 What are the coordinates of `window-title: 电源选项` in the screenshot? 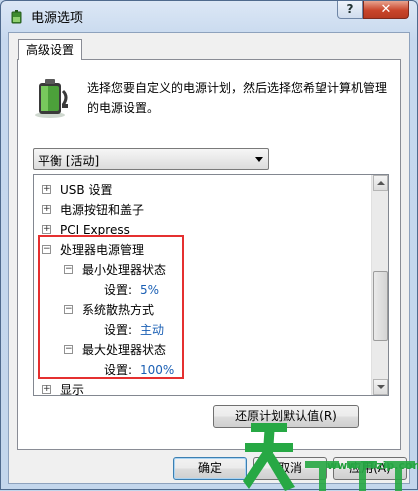 It's located at (57, 18).